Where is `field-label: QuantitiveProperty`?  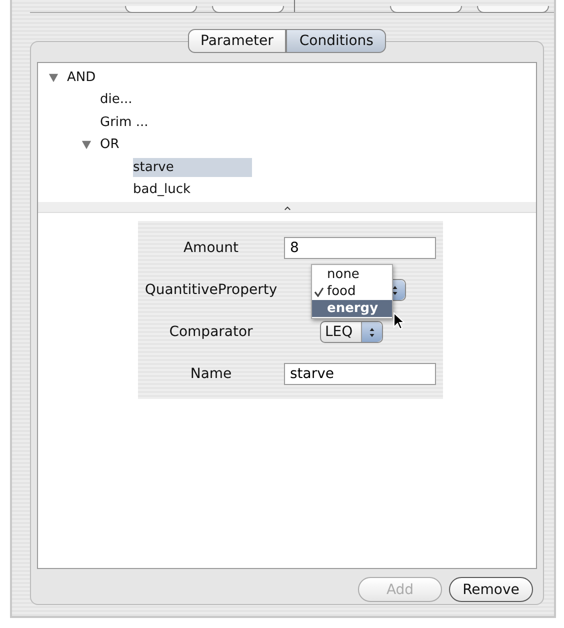 field-label: QuantitiveProperty is located at coordinates (211, 290).